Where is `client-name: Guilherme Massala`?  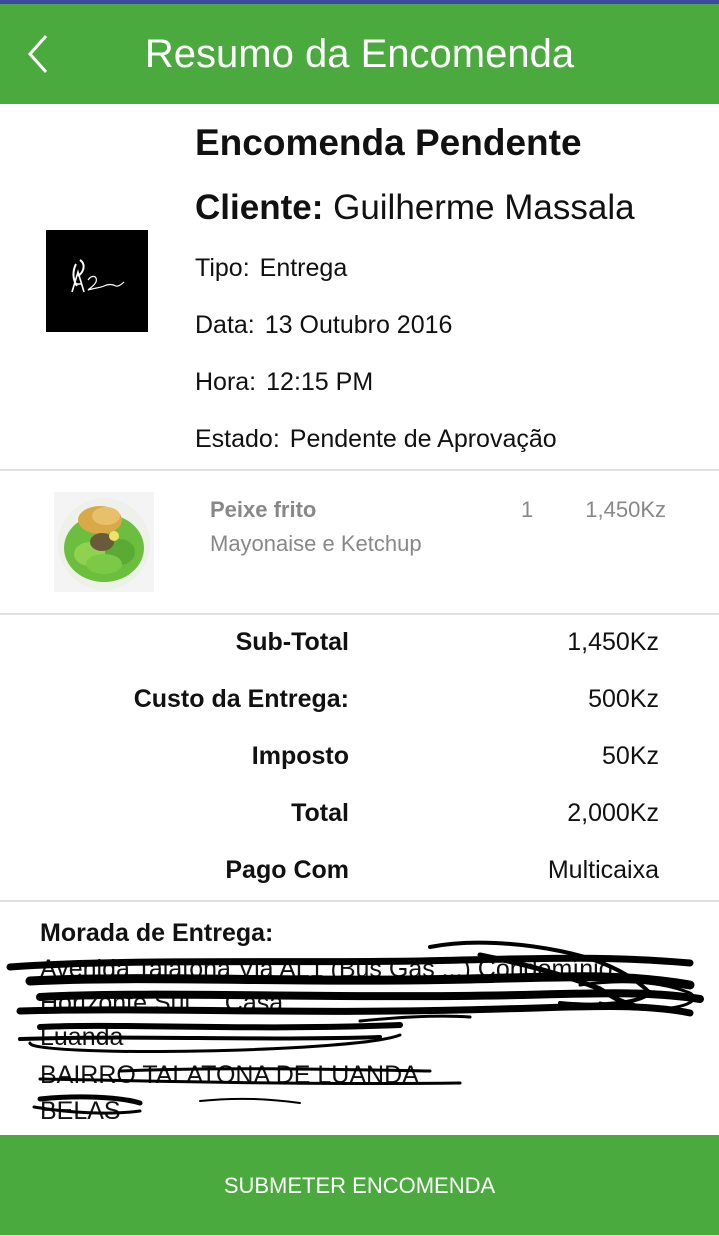
client-name: Guilherme Massala is located at coordinates (484, 207).